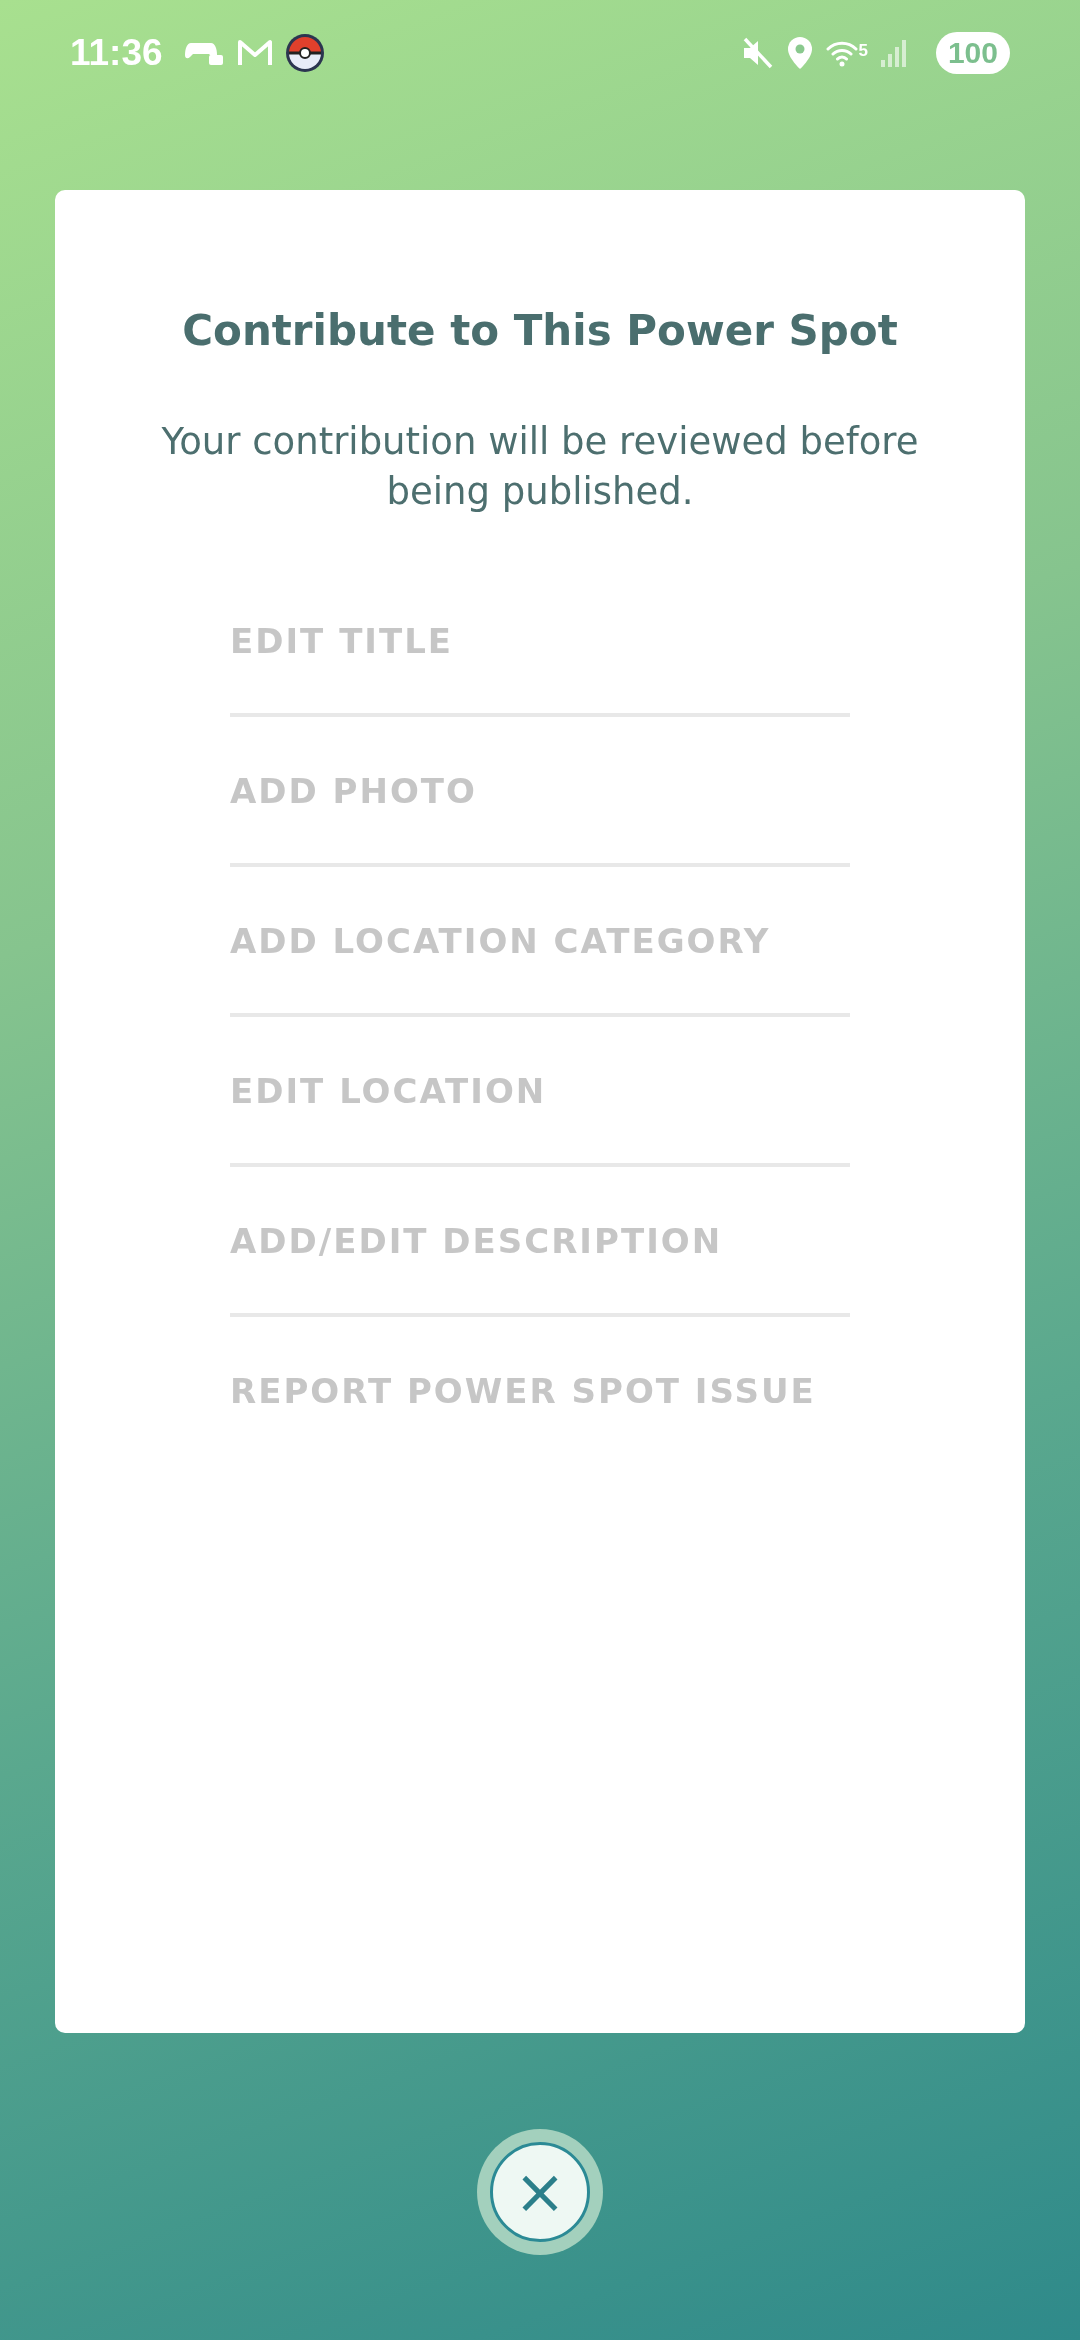  What do you see at coordinates (523, 1390) in the screenshot?
I see `option-link: REPORT POWER SPOT ISSUE` at bounding box center [523, 1390].